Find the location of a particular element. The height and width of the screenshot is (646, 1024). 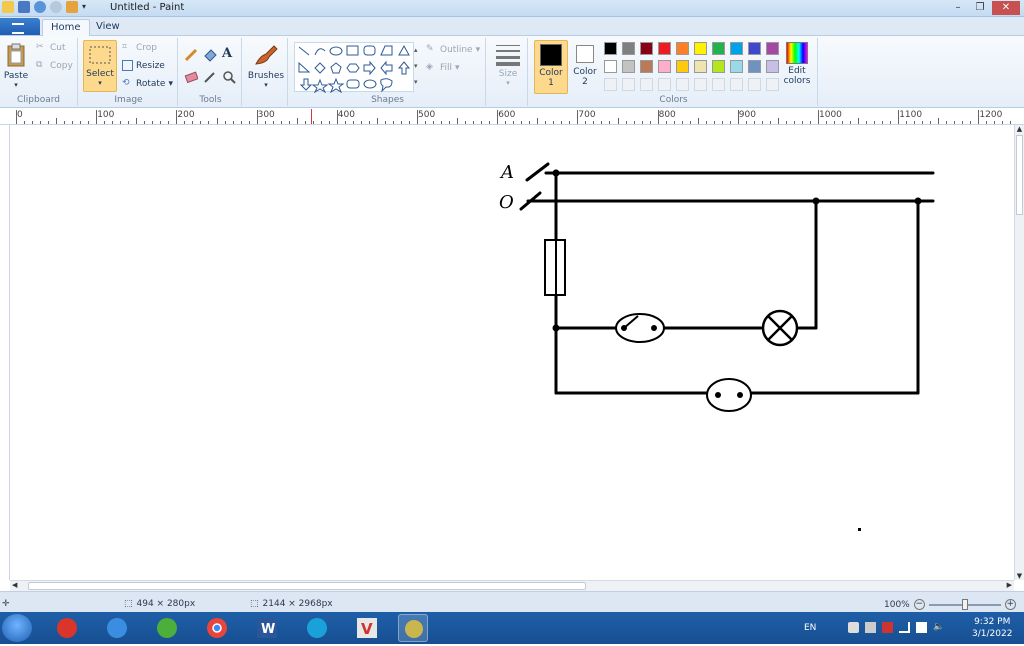

undo-icon is located at coordinates (40, 7).